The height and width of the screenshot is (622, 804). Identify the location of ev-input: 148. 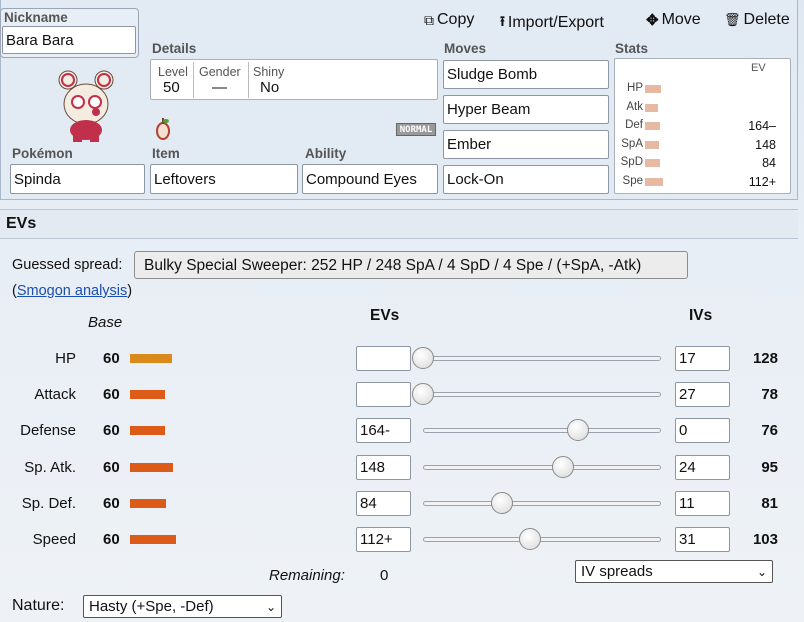
(383, 467).